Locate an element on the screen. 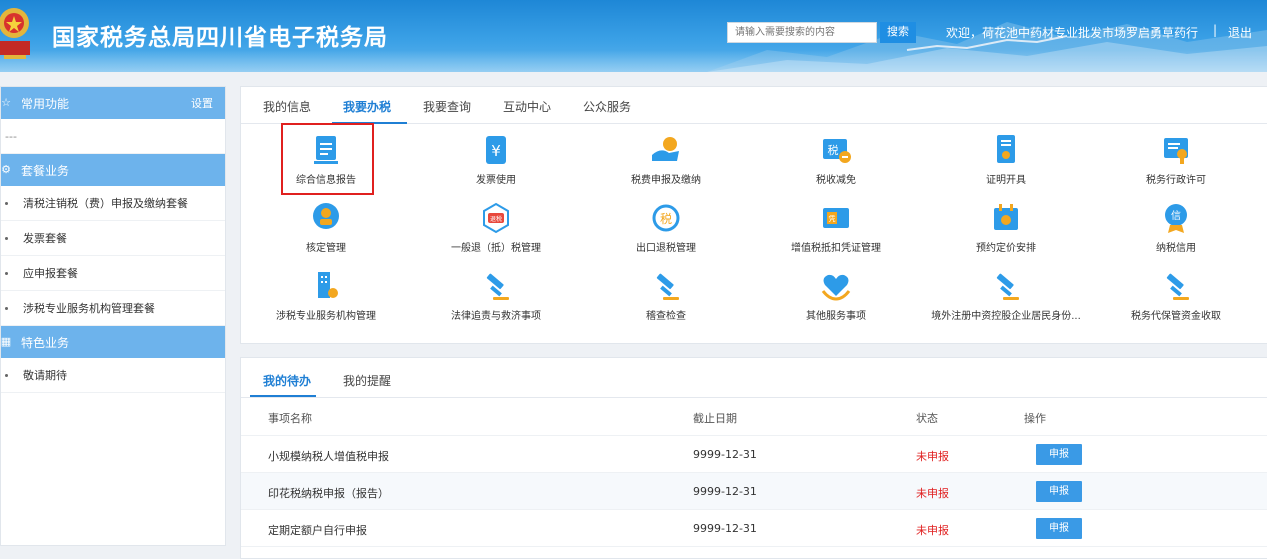 The width and height of the screenshot is (1267, 559). table-row: 印花税纳税申报（报告） 9999-12-31 未申报 申报 is located at coordinates (754, 491).